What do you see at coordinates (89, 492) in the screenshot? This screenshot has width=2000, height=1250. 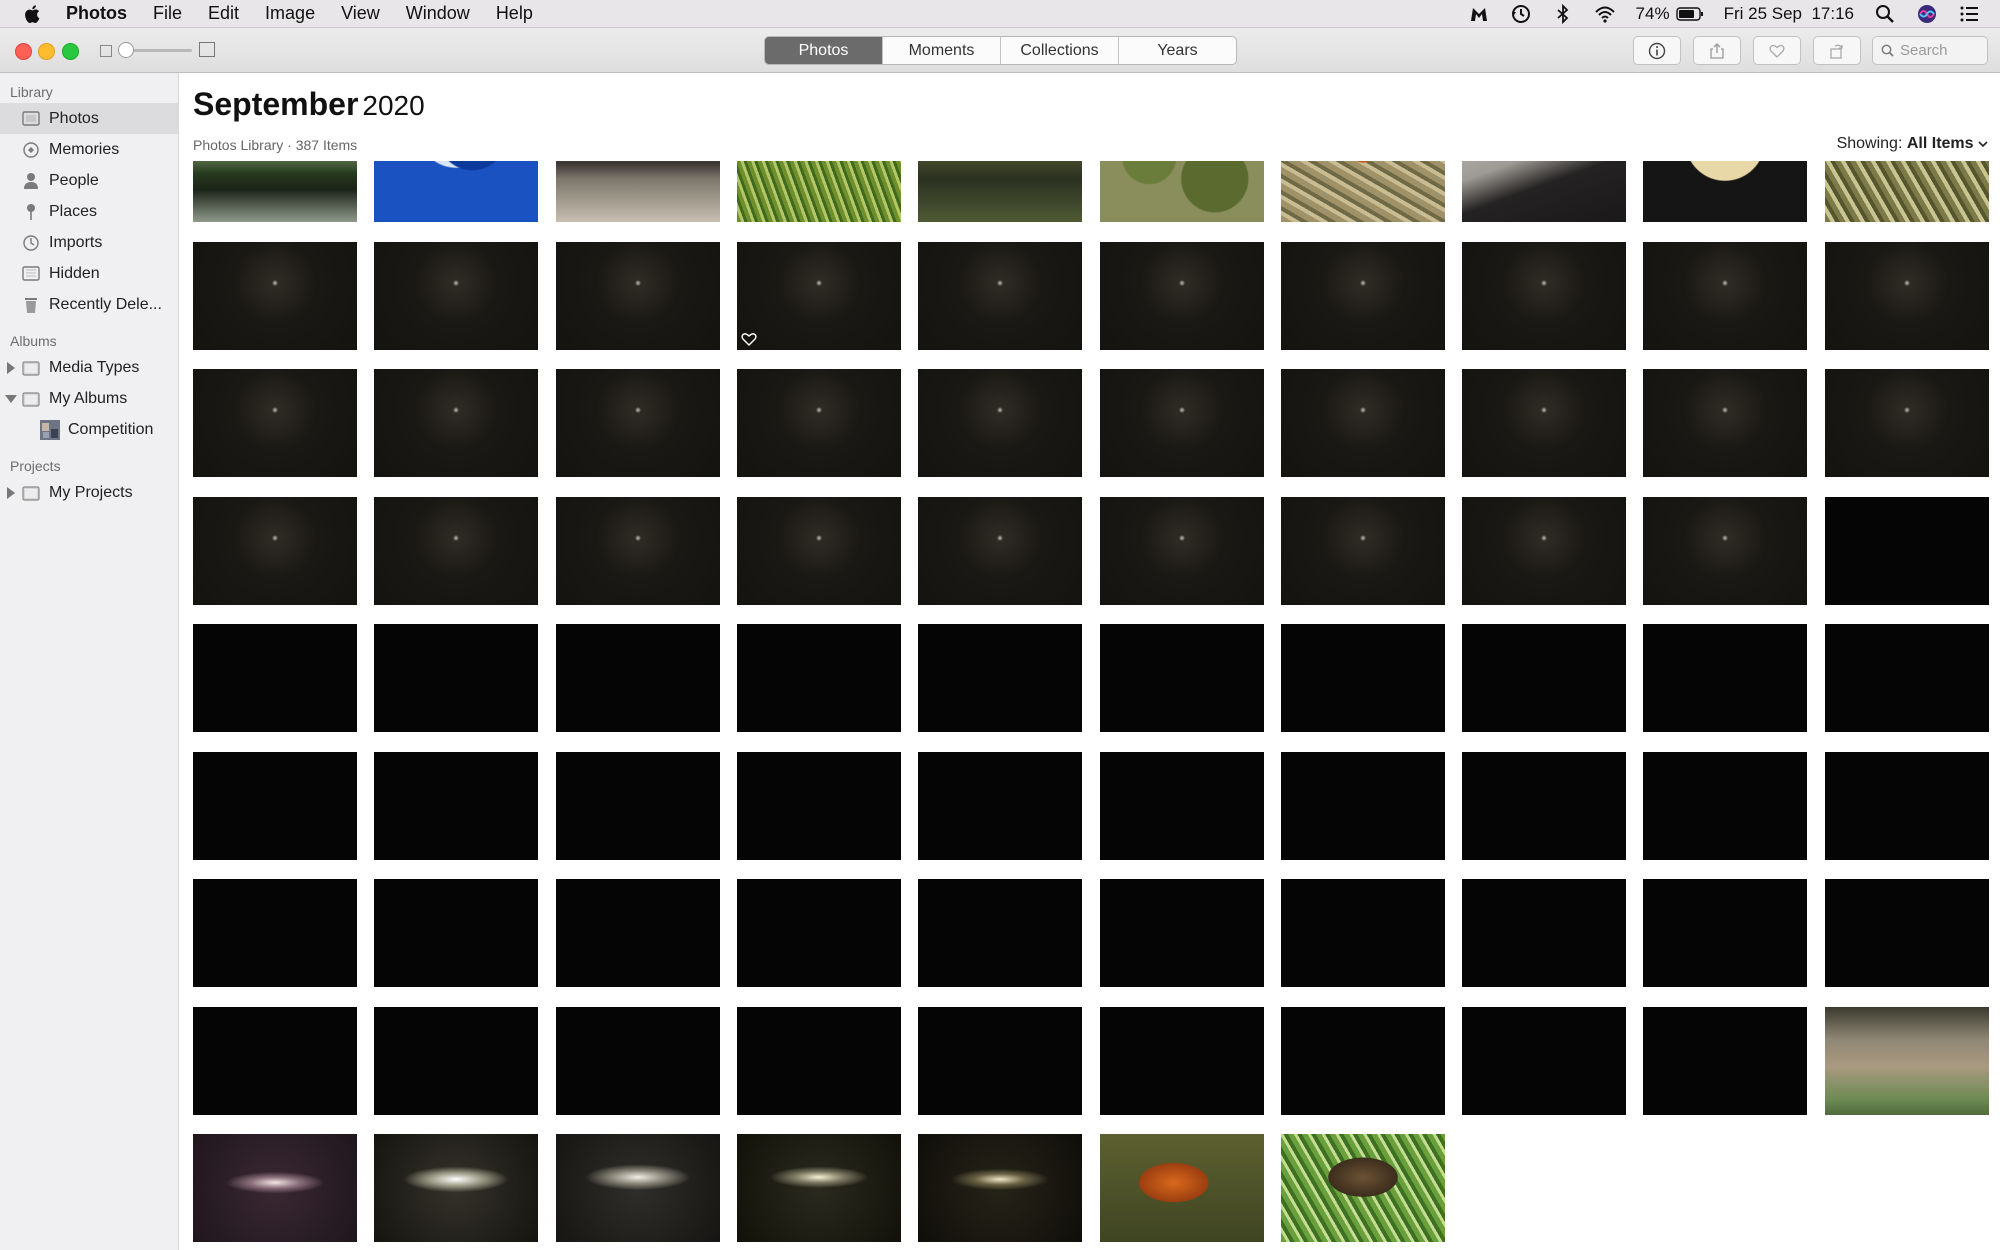 I see `sidebar-item-my-projects: My Projects` at bounding box center [89, 492].